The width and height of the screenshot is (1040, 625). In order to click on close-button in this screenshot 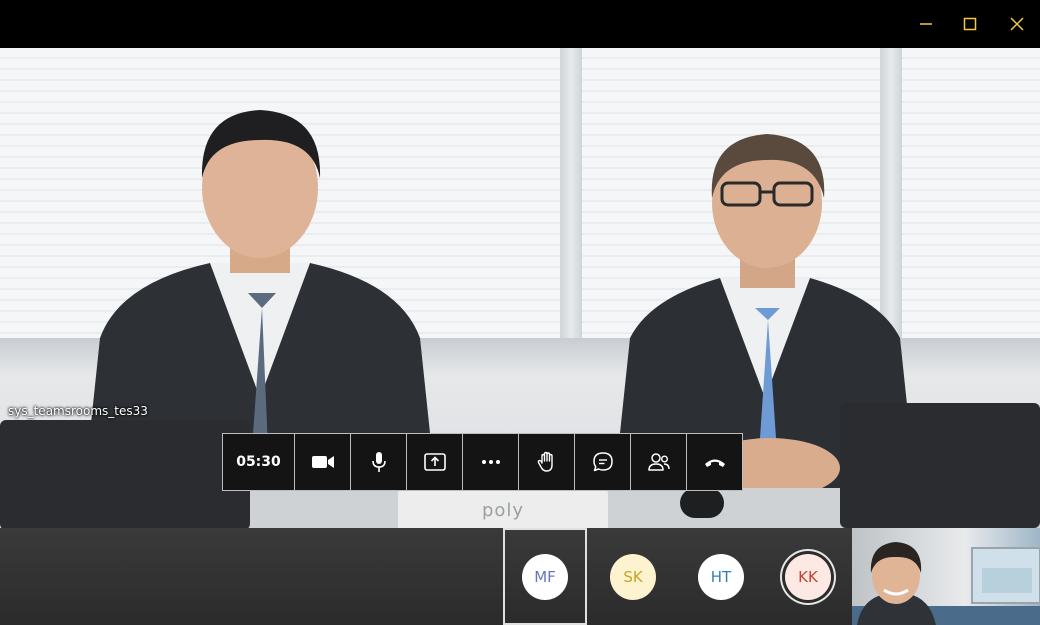, I will do `click(1017, 24)`.